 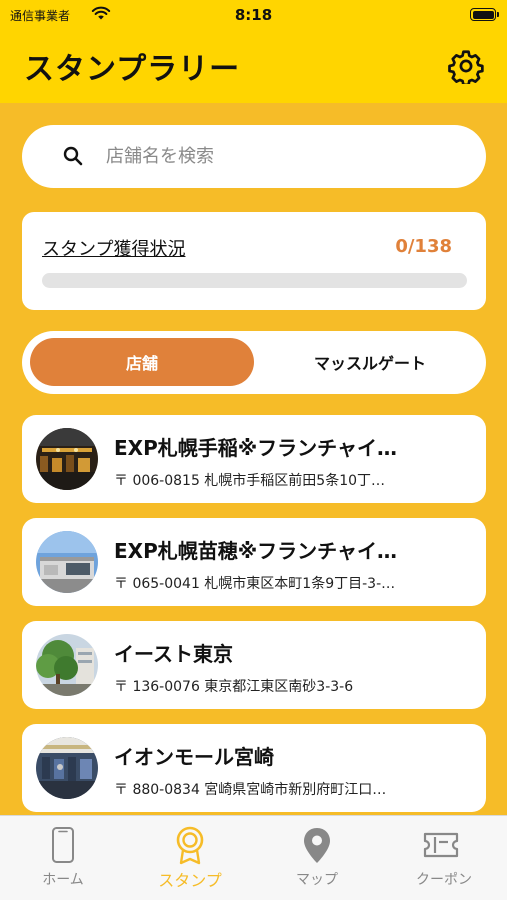 I want to click on progress-bar, so click(x=254, y=280).